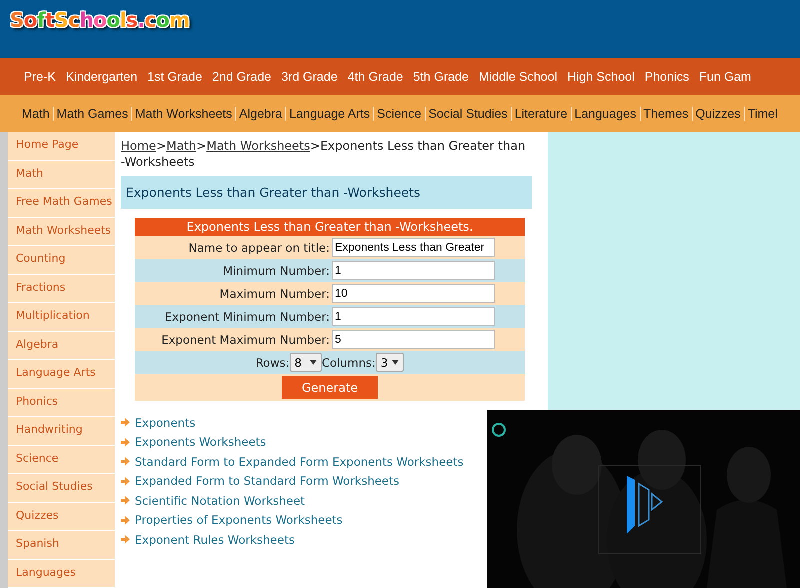 The width and height of the screenshot is (800, 588). What do you see at coordinates (242, 77) in the screenshot?
I see `nav-link: 2nd Grade` at bounding box center [242, 77].